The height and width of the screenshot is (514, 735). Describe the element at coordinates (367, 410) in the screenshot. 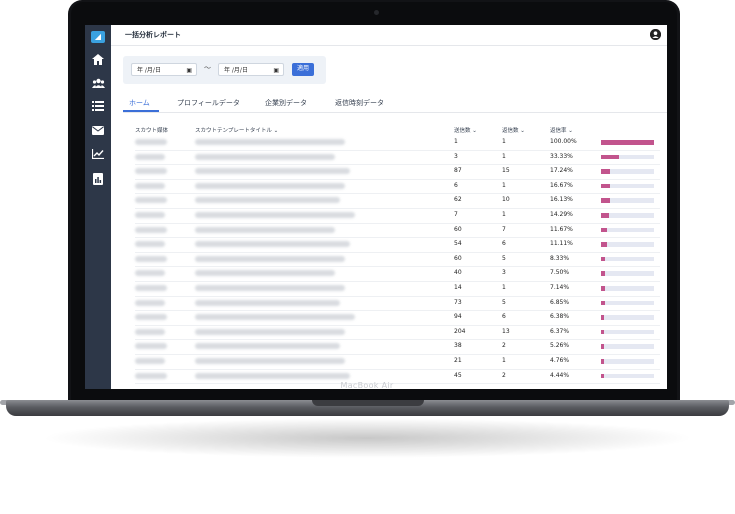

I see `laptop-base: MacBook Air` at that location.